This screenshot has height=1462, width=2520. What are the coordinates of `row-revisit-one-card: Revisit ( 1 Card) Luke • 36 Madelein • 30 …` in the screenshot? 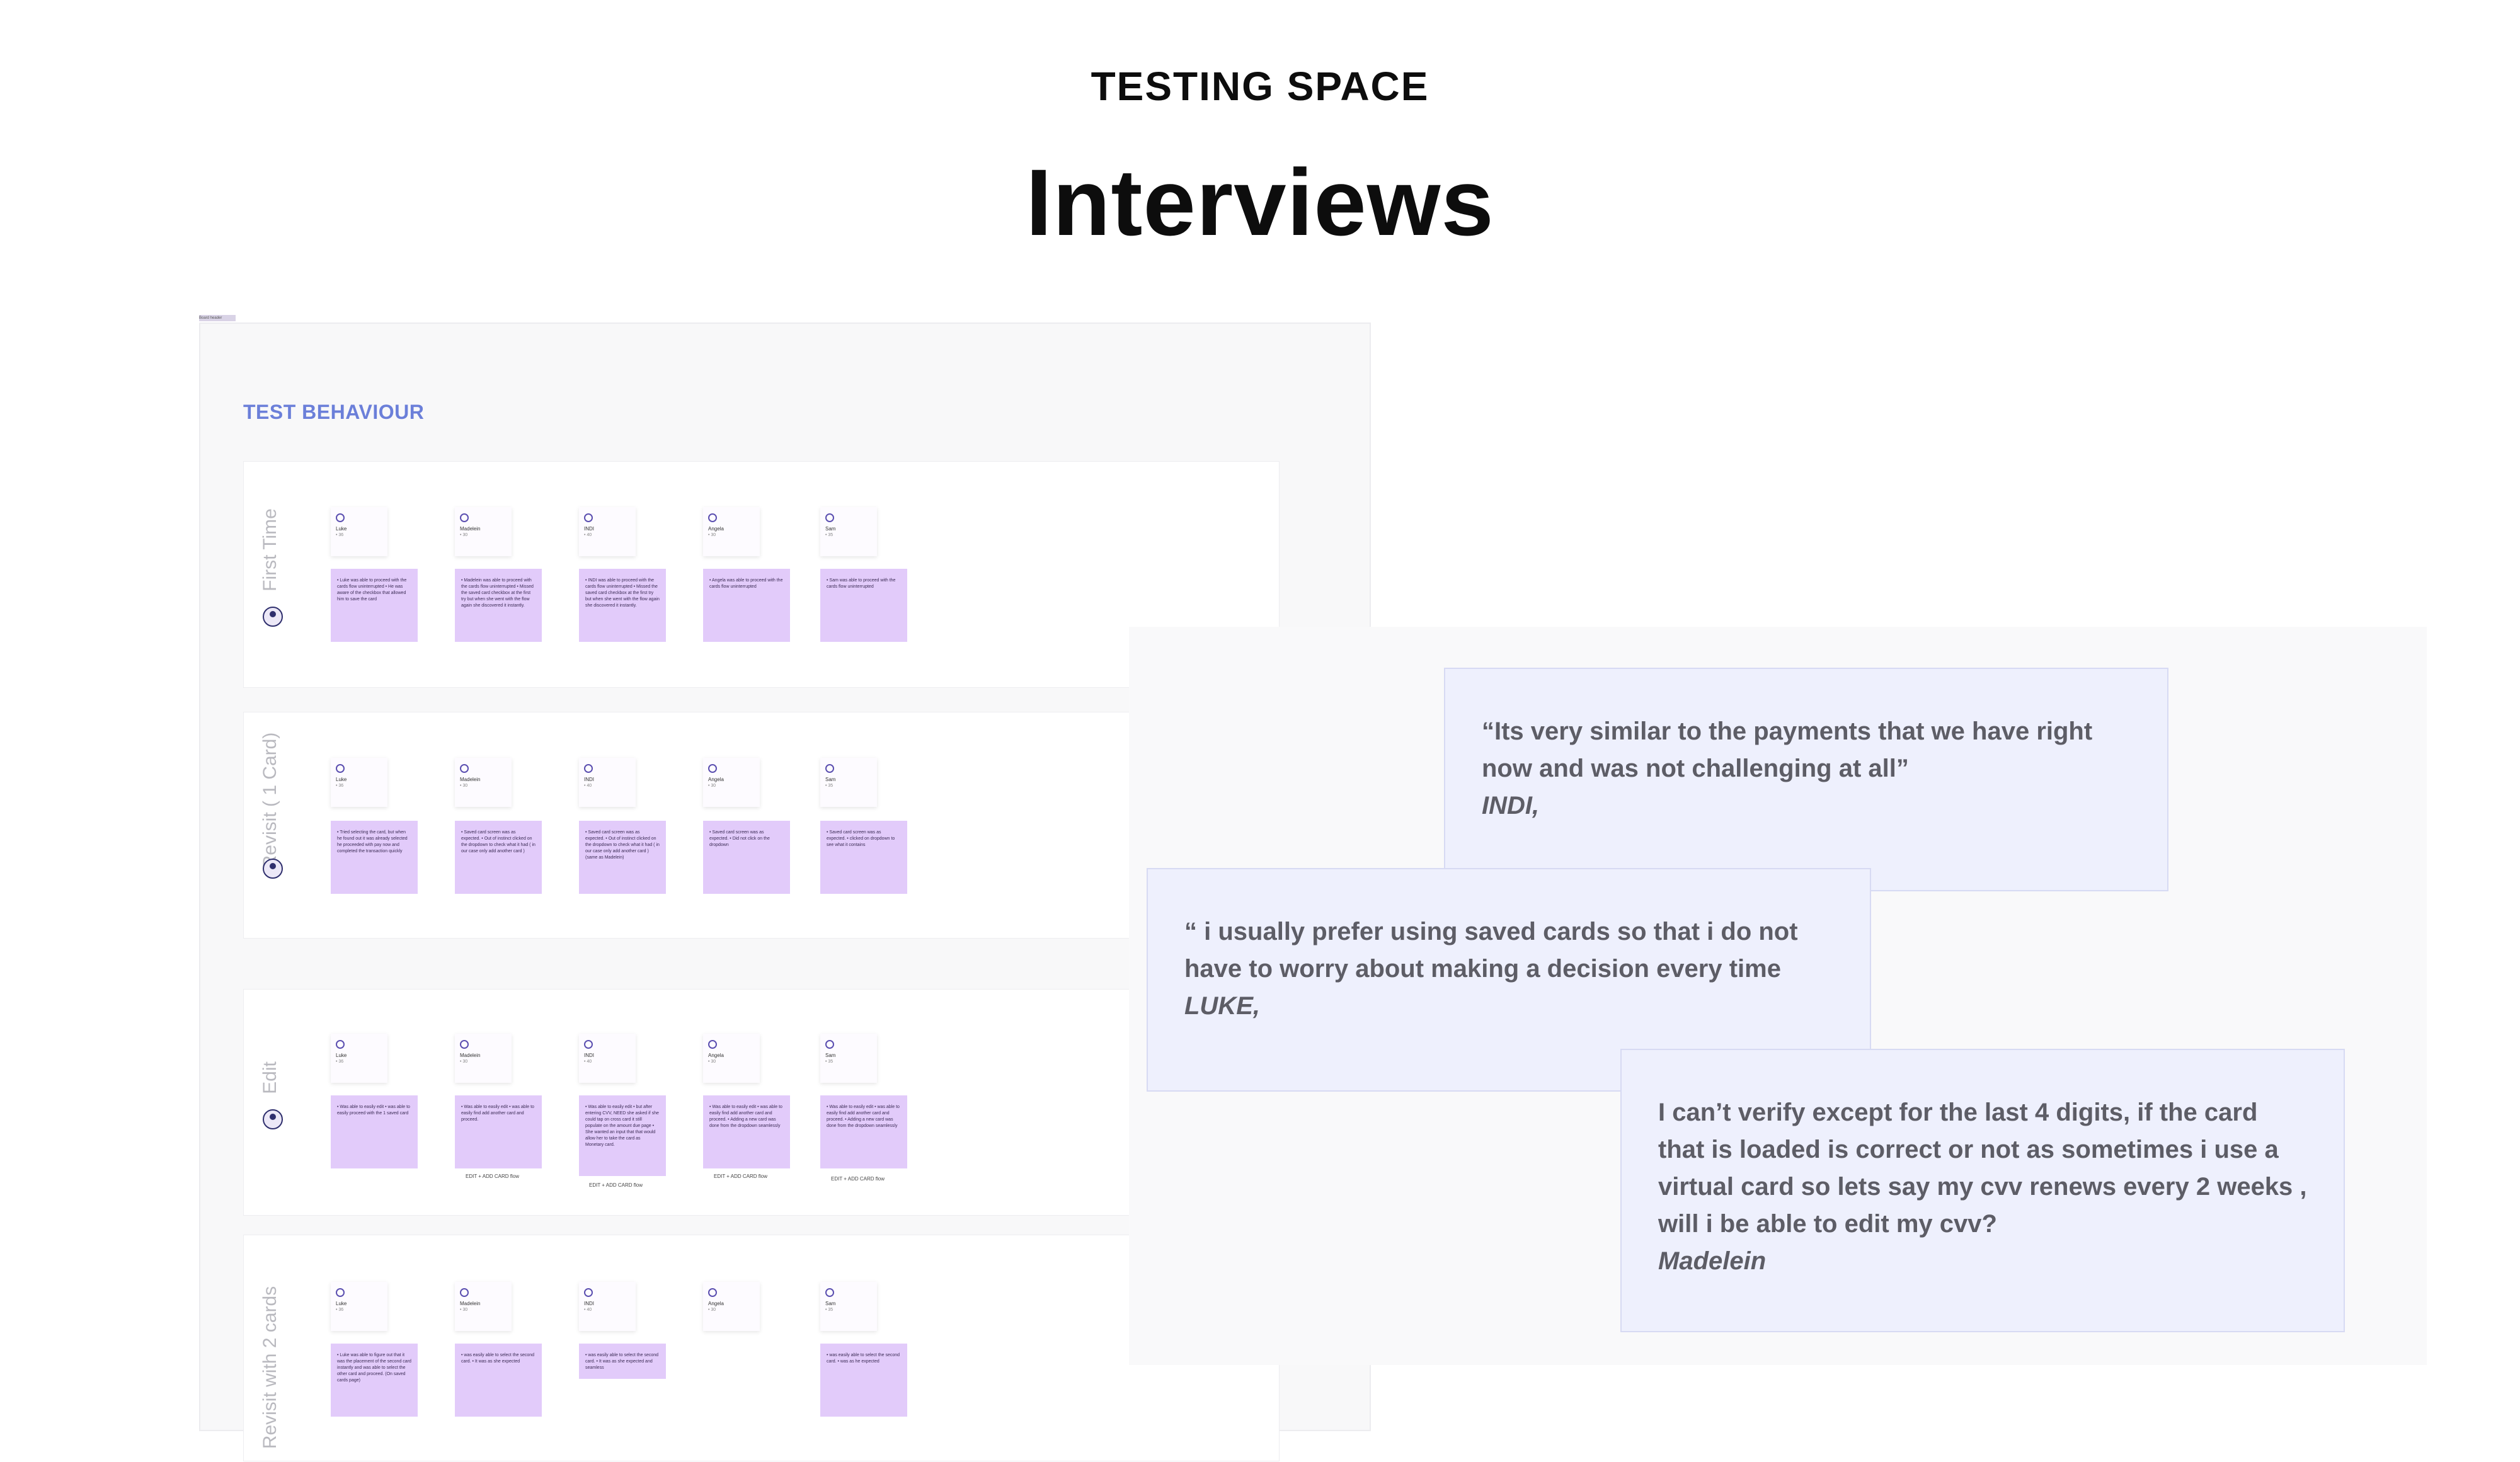 It's located at (761, 825).